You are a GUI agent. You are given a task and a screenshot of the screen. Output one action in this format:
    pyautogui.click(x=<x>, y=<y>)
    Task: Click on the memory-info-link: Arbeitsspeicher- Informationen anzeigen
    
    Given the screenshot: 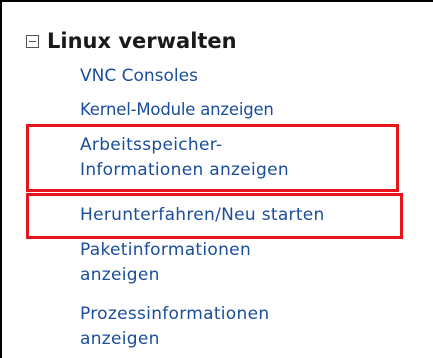 What is the action you would take?
    pyautogui.click(x=184, y=158)
    